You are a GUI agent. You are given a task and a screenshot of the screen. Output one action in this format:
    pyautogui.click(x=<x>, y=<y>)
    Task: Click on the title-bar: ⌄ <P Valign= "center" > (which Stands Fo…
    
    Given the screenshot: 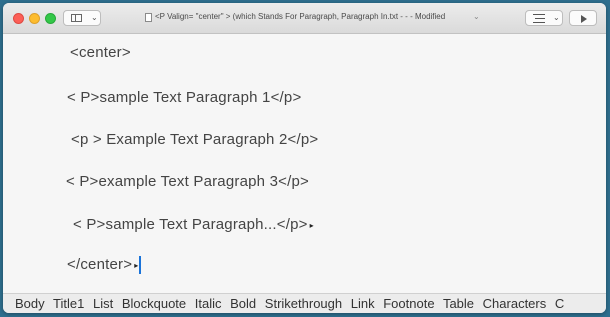 What is the action you would take?
    pyautogui.click(x=304, y=18)
    